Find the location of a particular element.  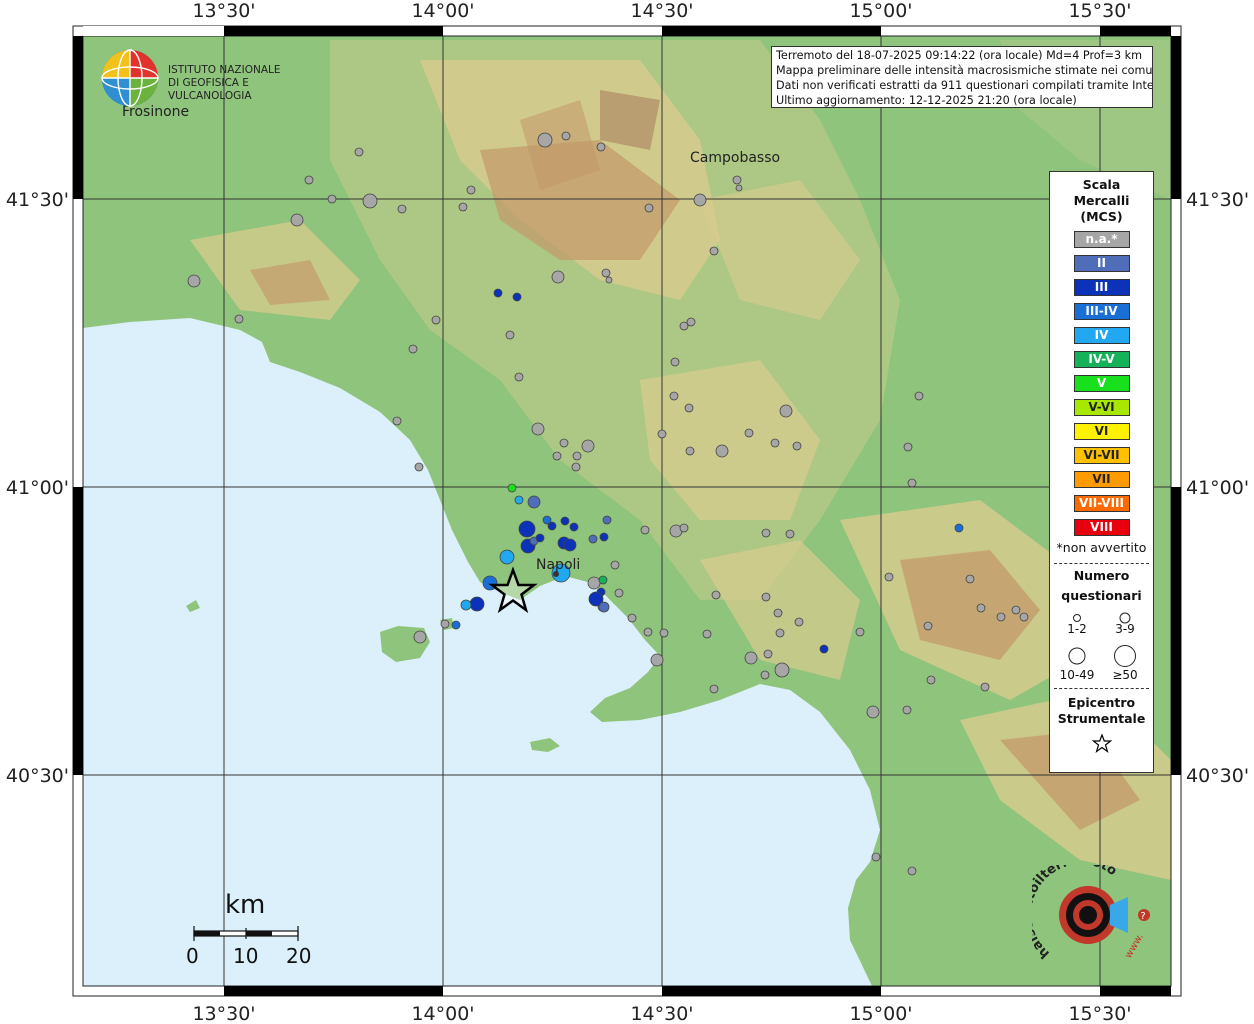

size-label: ≥50 is located at coordinates (1125, 675).